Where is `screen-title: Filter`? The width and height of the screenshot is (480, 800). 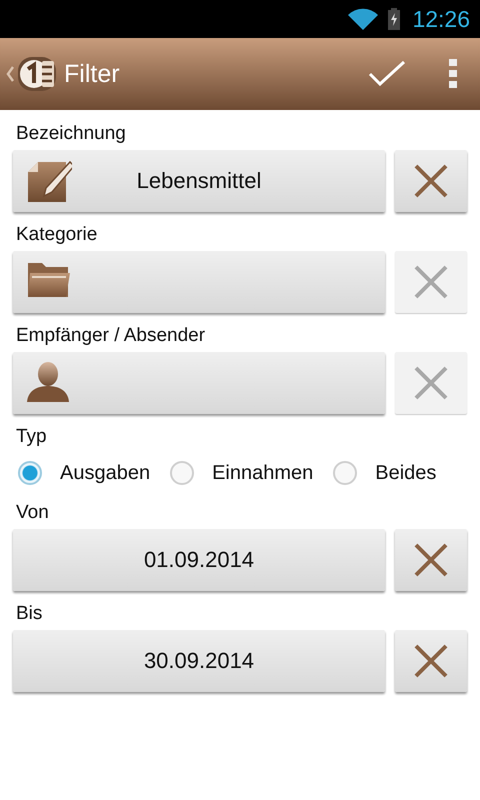
screen-title: Filter is located at coordinates (92, 74).